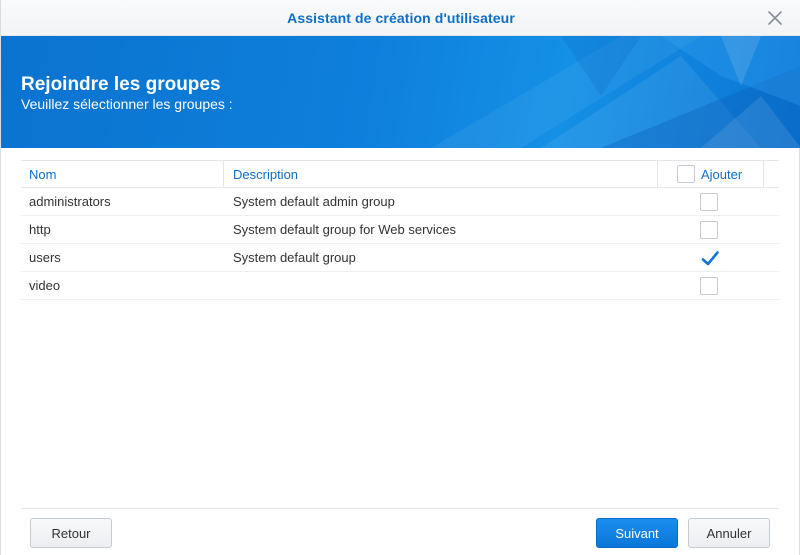  What do you see at coordinates (45, 257) in the screenshot?
I see `group-name: users` at bounding box center [45, 257].